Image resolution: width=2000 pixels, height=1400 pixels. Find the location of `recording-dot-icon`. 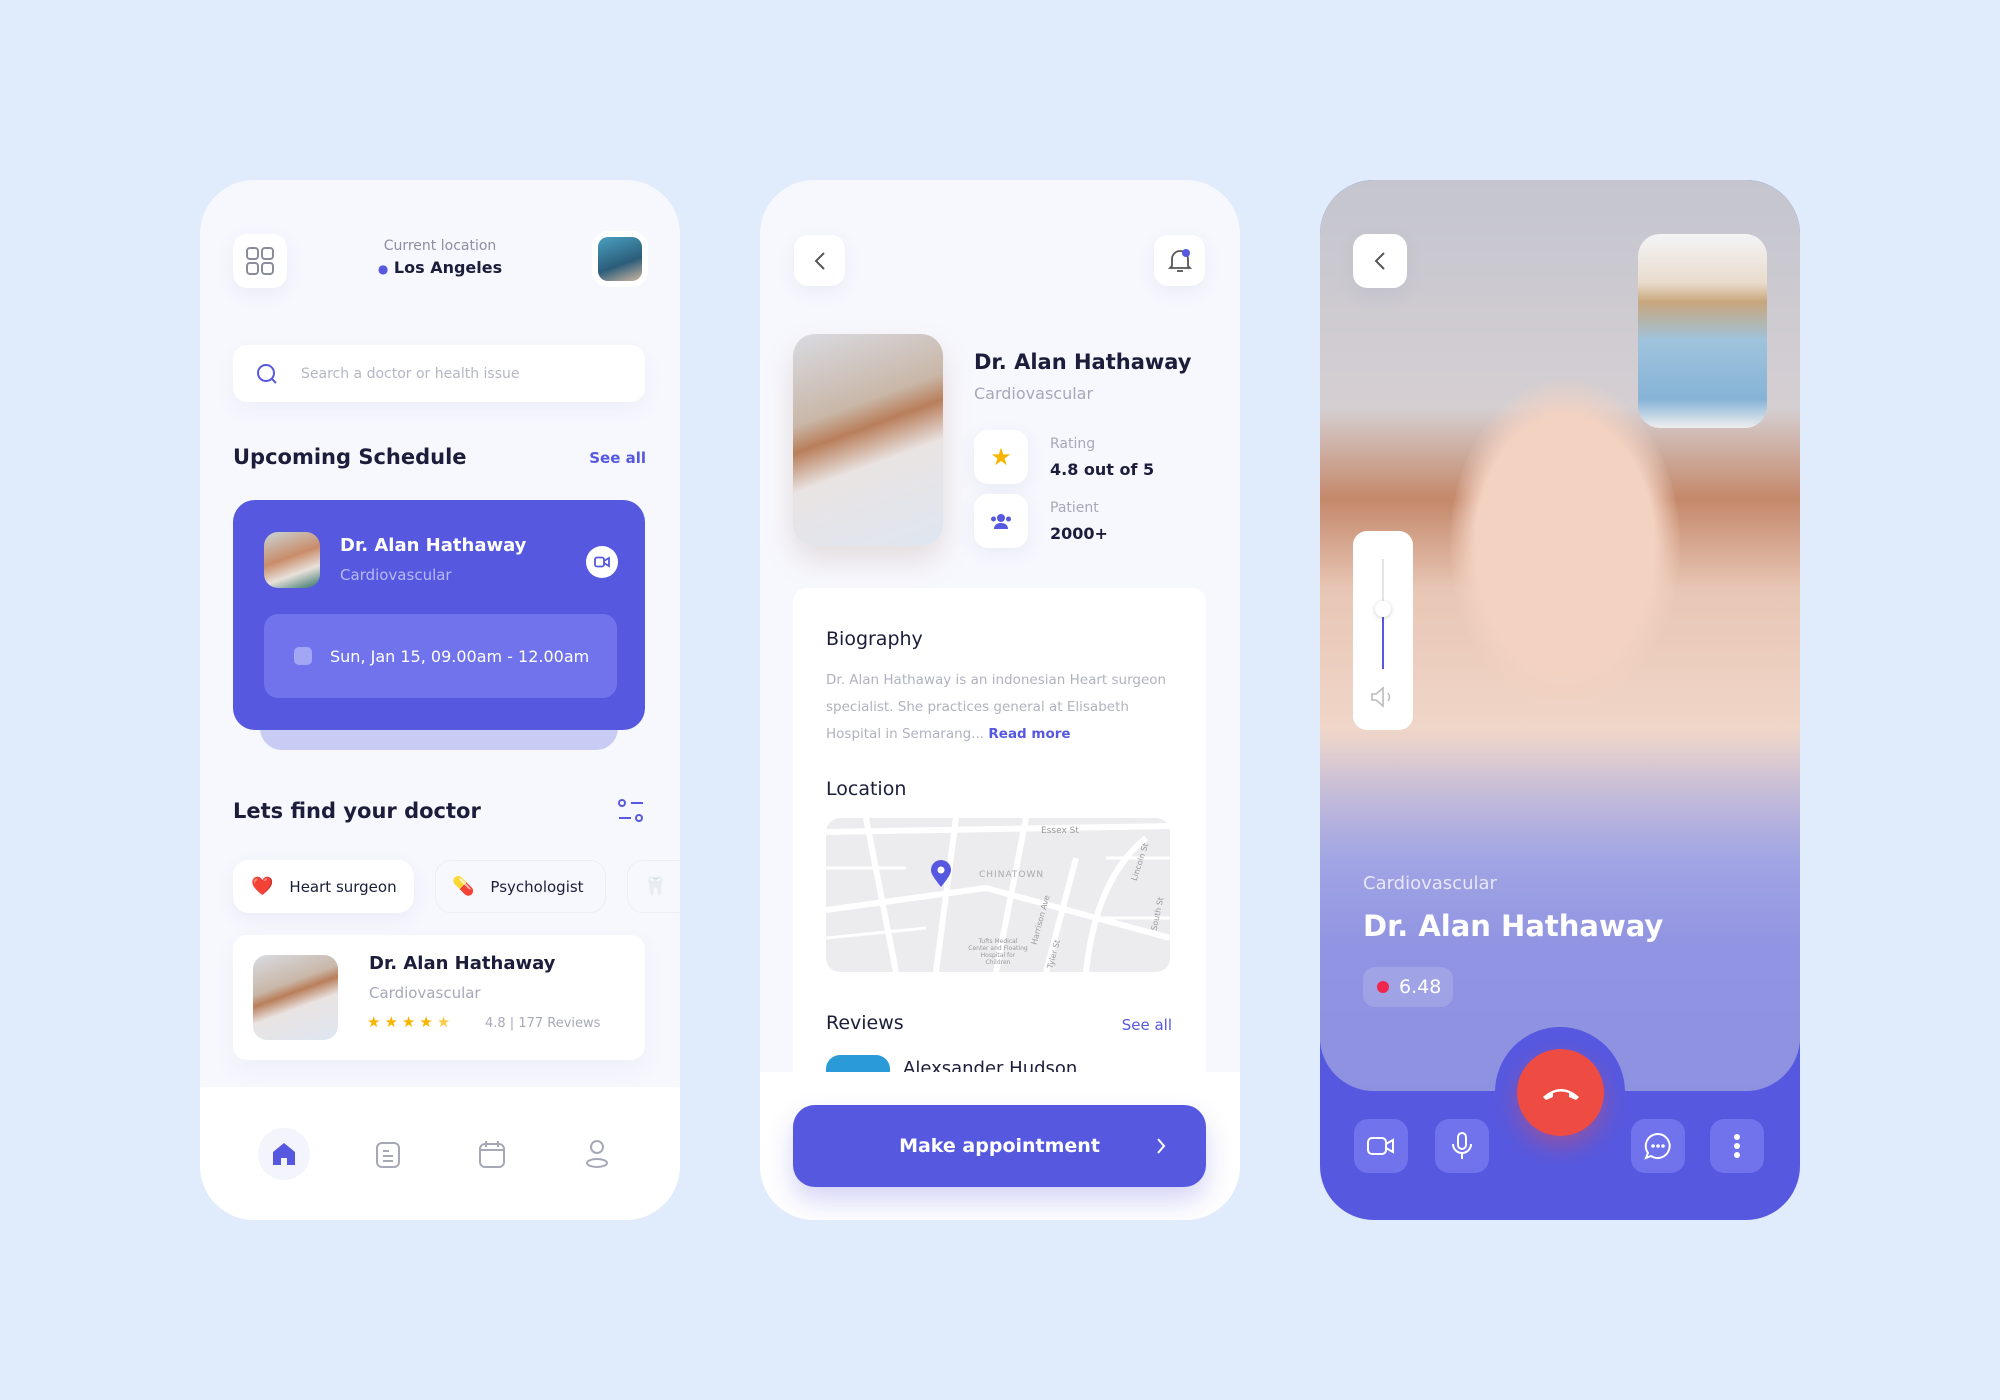

recording-dot-icon is located at coordinates (1383, 987).